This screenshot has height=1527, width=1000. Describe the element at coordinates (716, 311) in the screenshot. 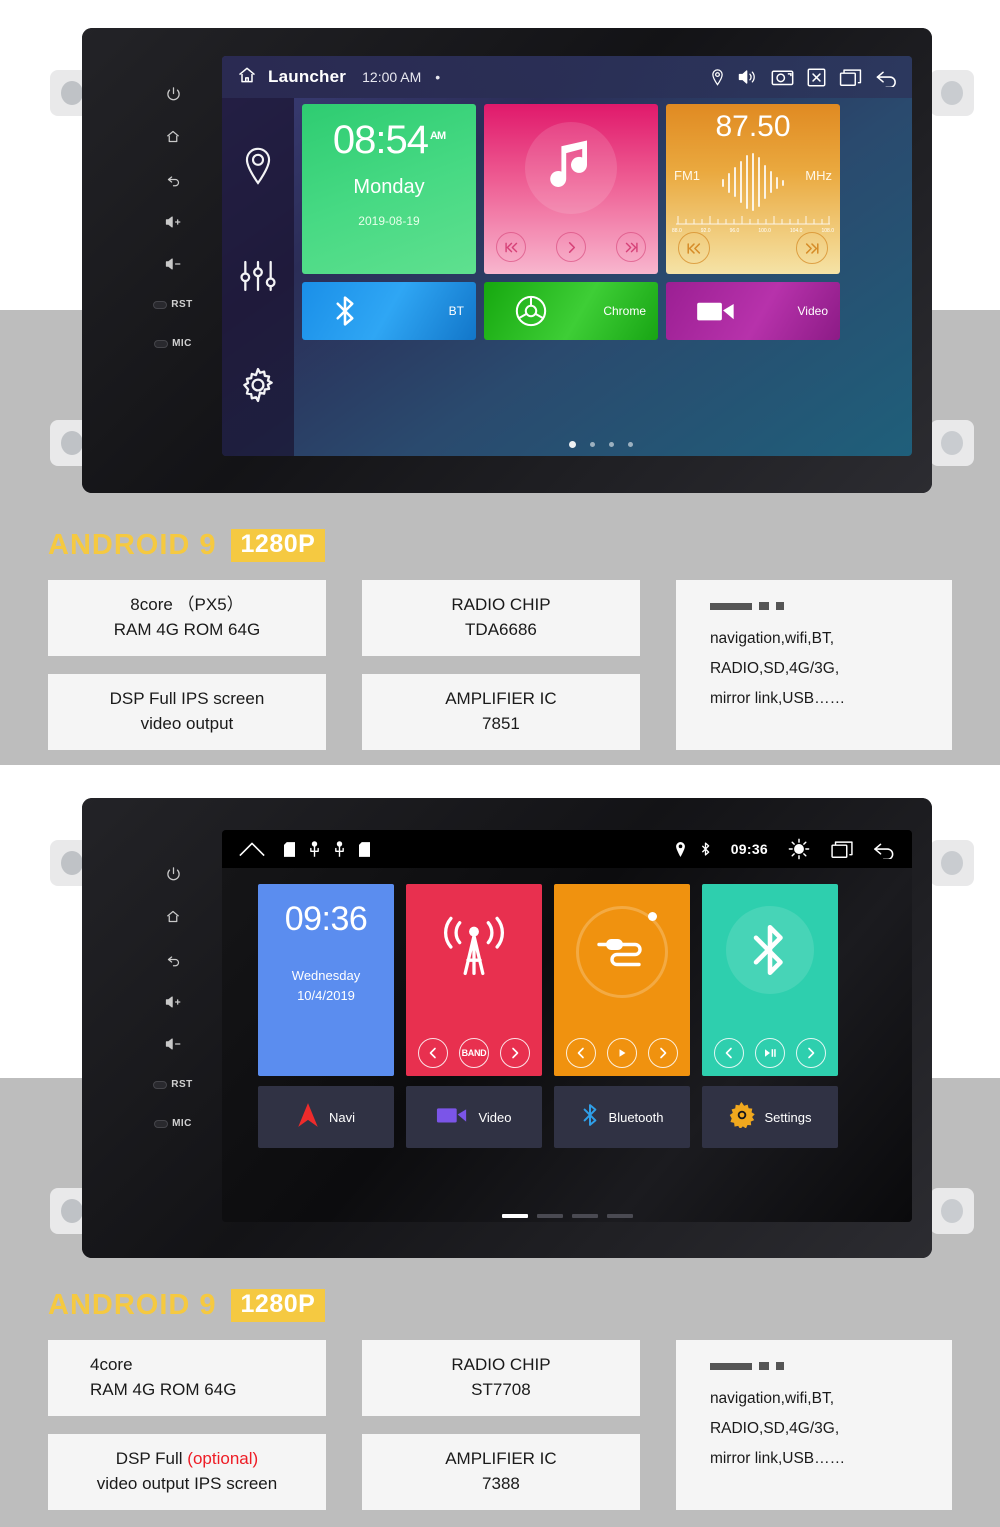

I see `video-camera-icon` at that location.